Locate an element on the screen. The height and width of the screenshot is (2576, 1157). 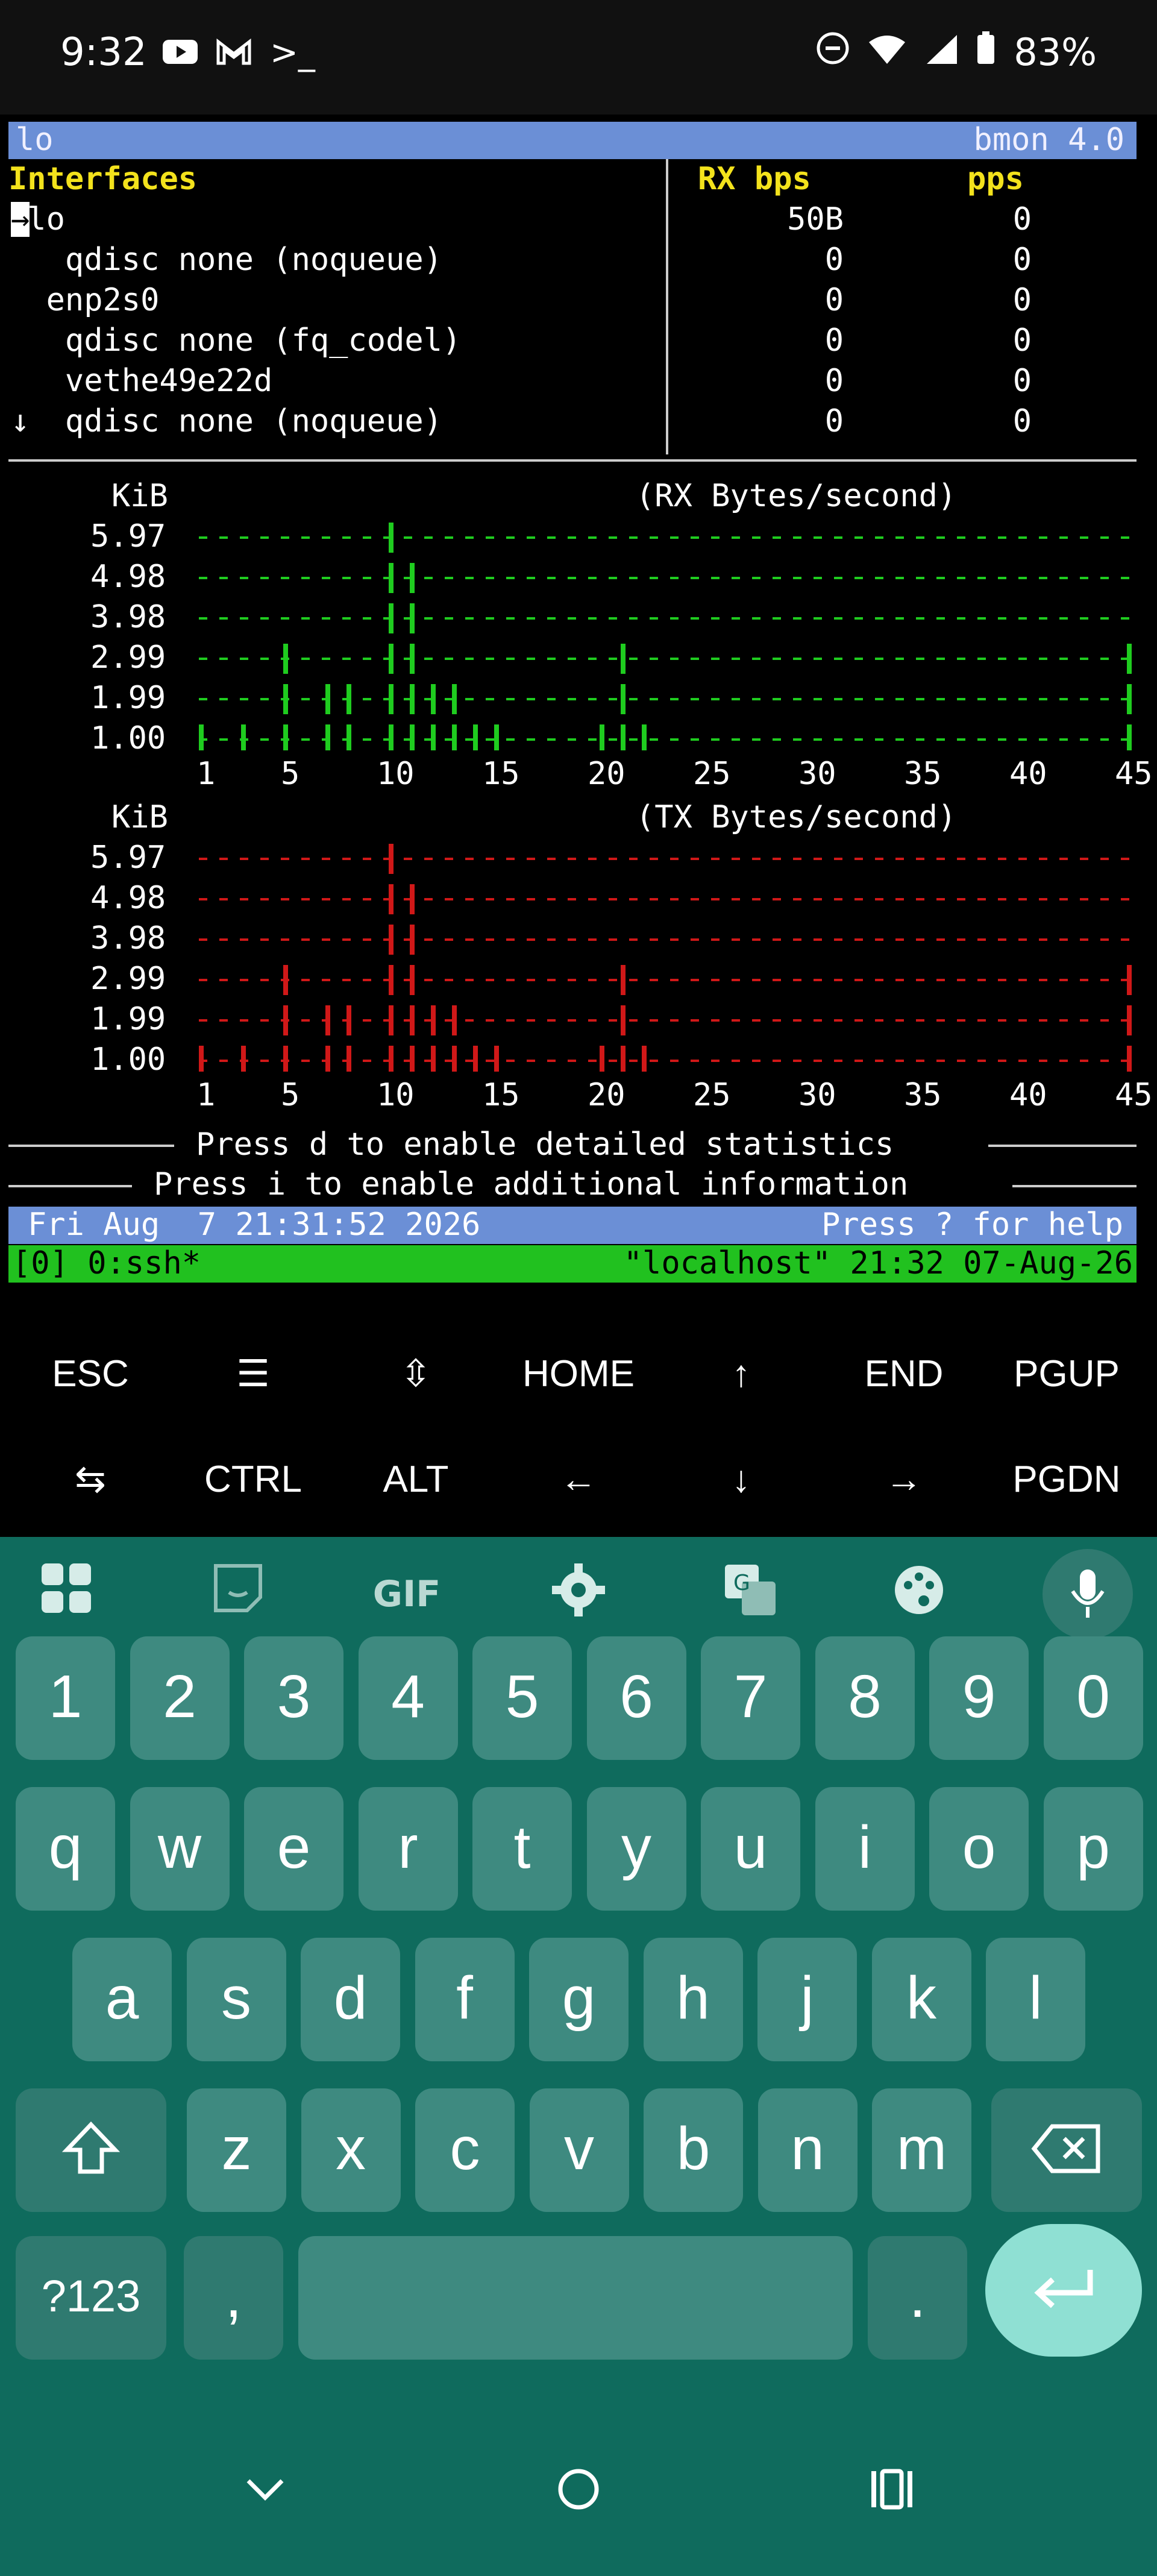
interface-name: lo is located at coordinates (46, 219).